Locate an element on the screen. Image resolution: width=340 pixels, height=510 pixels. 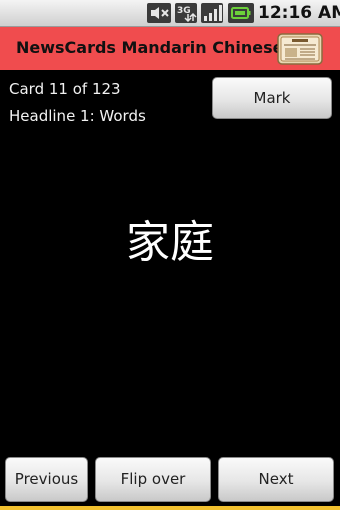
battery-icon is located at coordinates (241, 13).